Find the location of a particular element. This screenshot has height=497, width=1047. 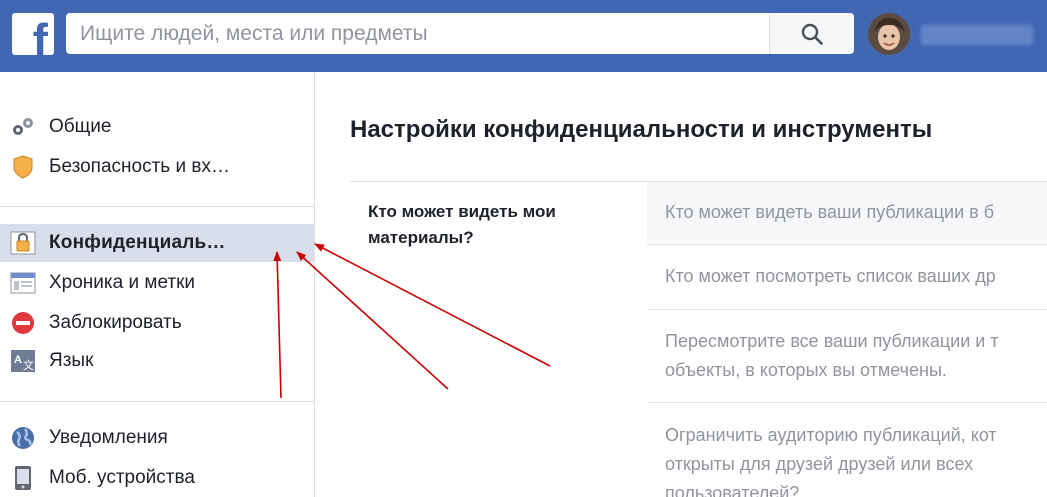

search-button is located at coordinates (811, 33).